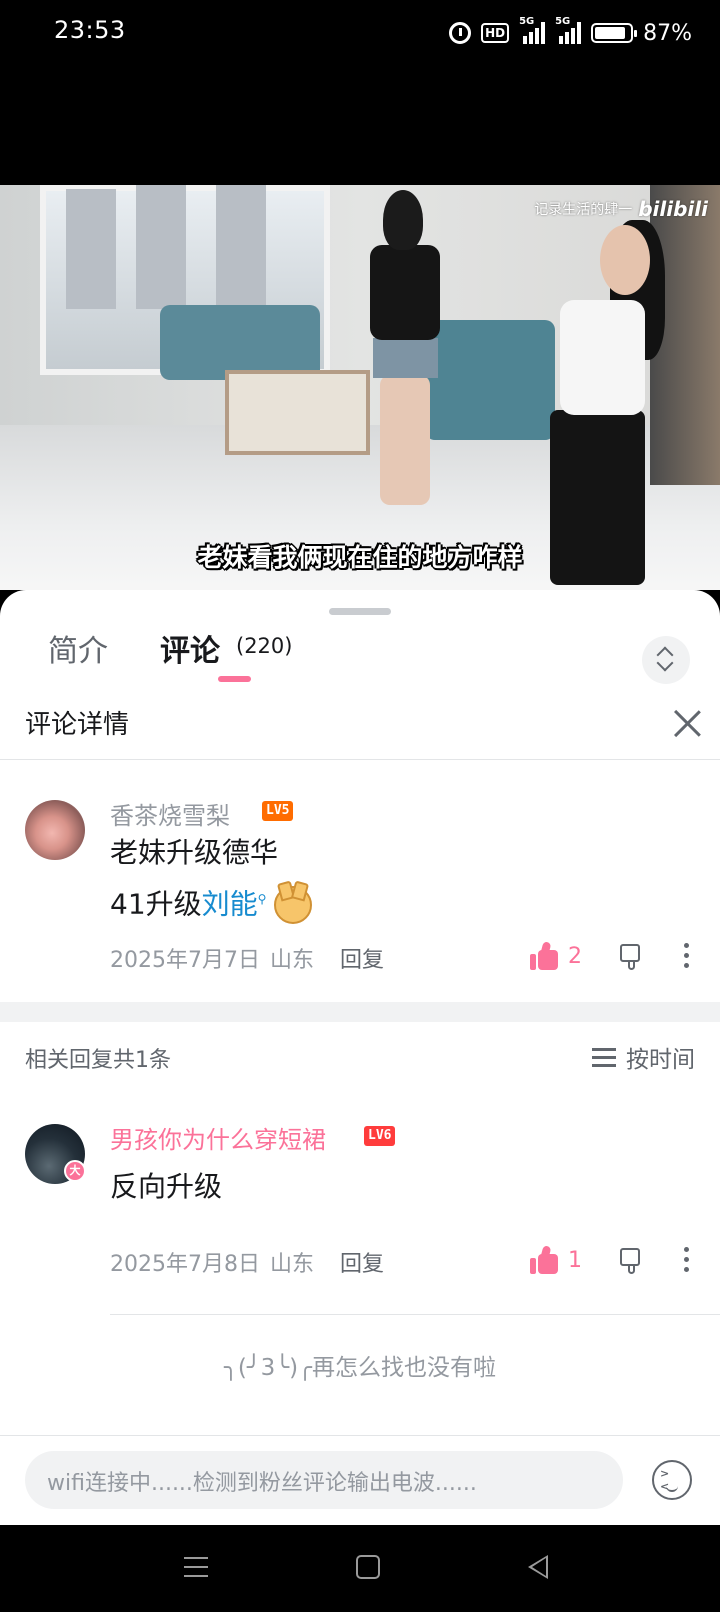 The image size is (720, 1612). What do you see at coordinates (538, 1567) in the screenshot?
I see `back-icon` at bounding box center [538, 1567].